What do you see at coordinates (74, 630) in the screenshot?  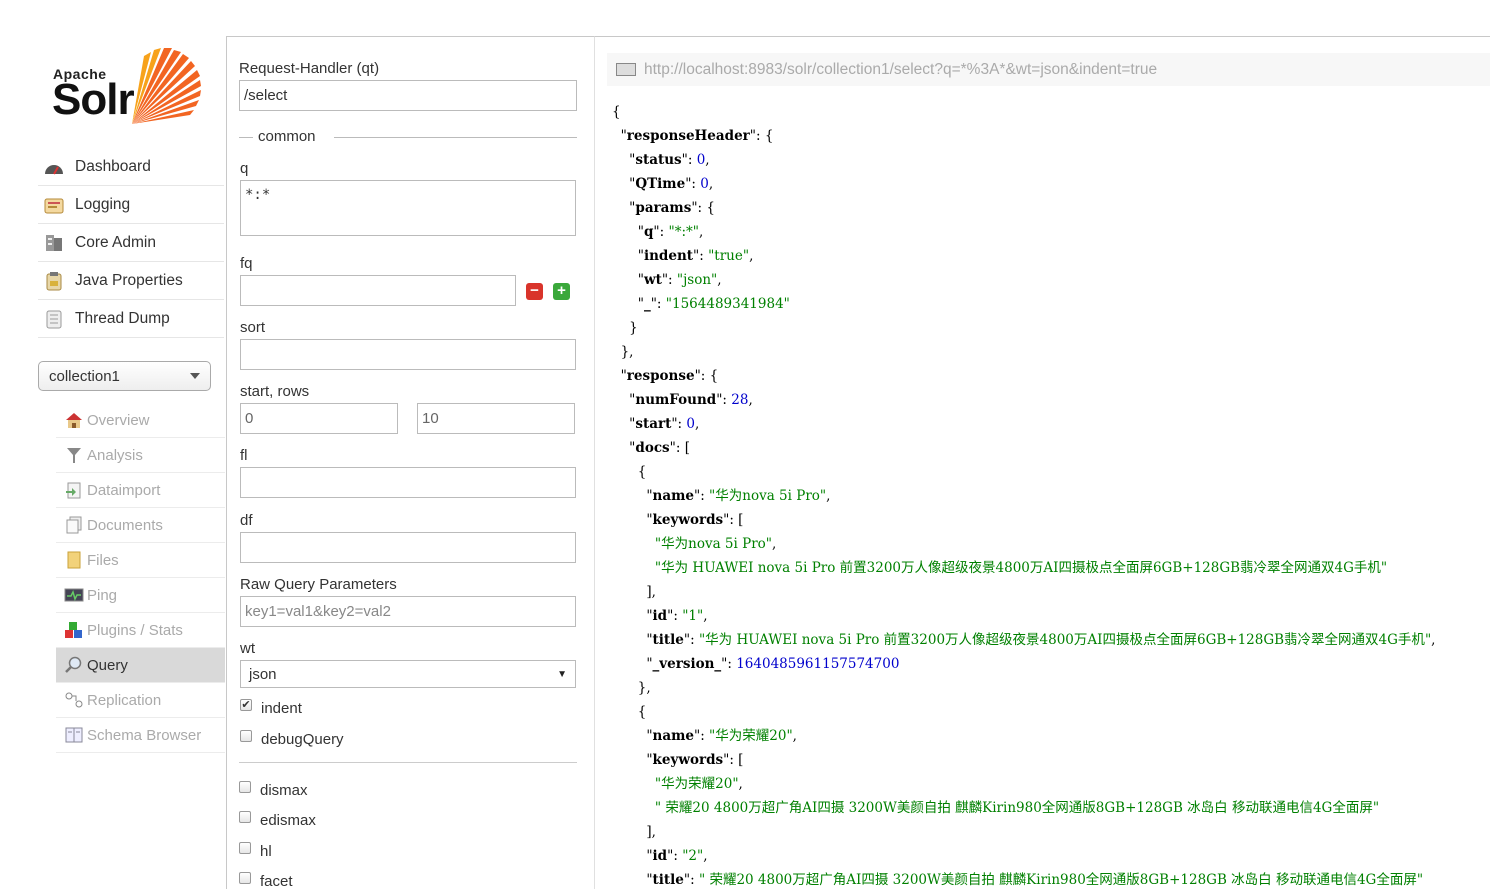 I see `plugins-icon` at bounding box center [74, 630].